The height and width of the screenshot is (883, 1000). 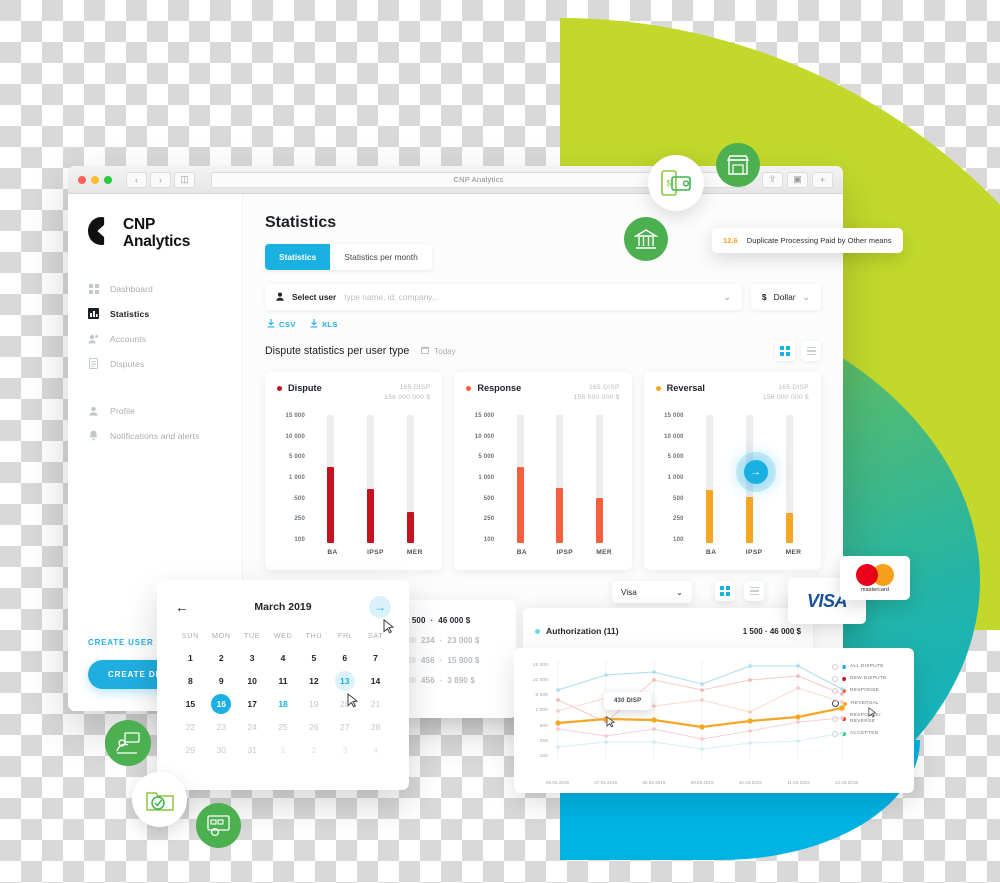 I want to click on calendar-day-hovered: 13, so click(x=344, y=681).